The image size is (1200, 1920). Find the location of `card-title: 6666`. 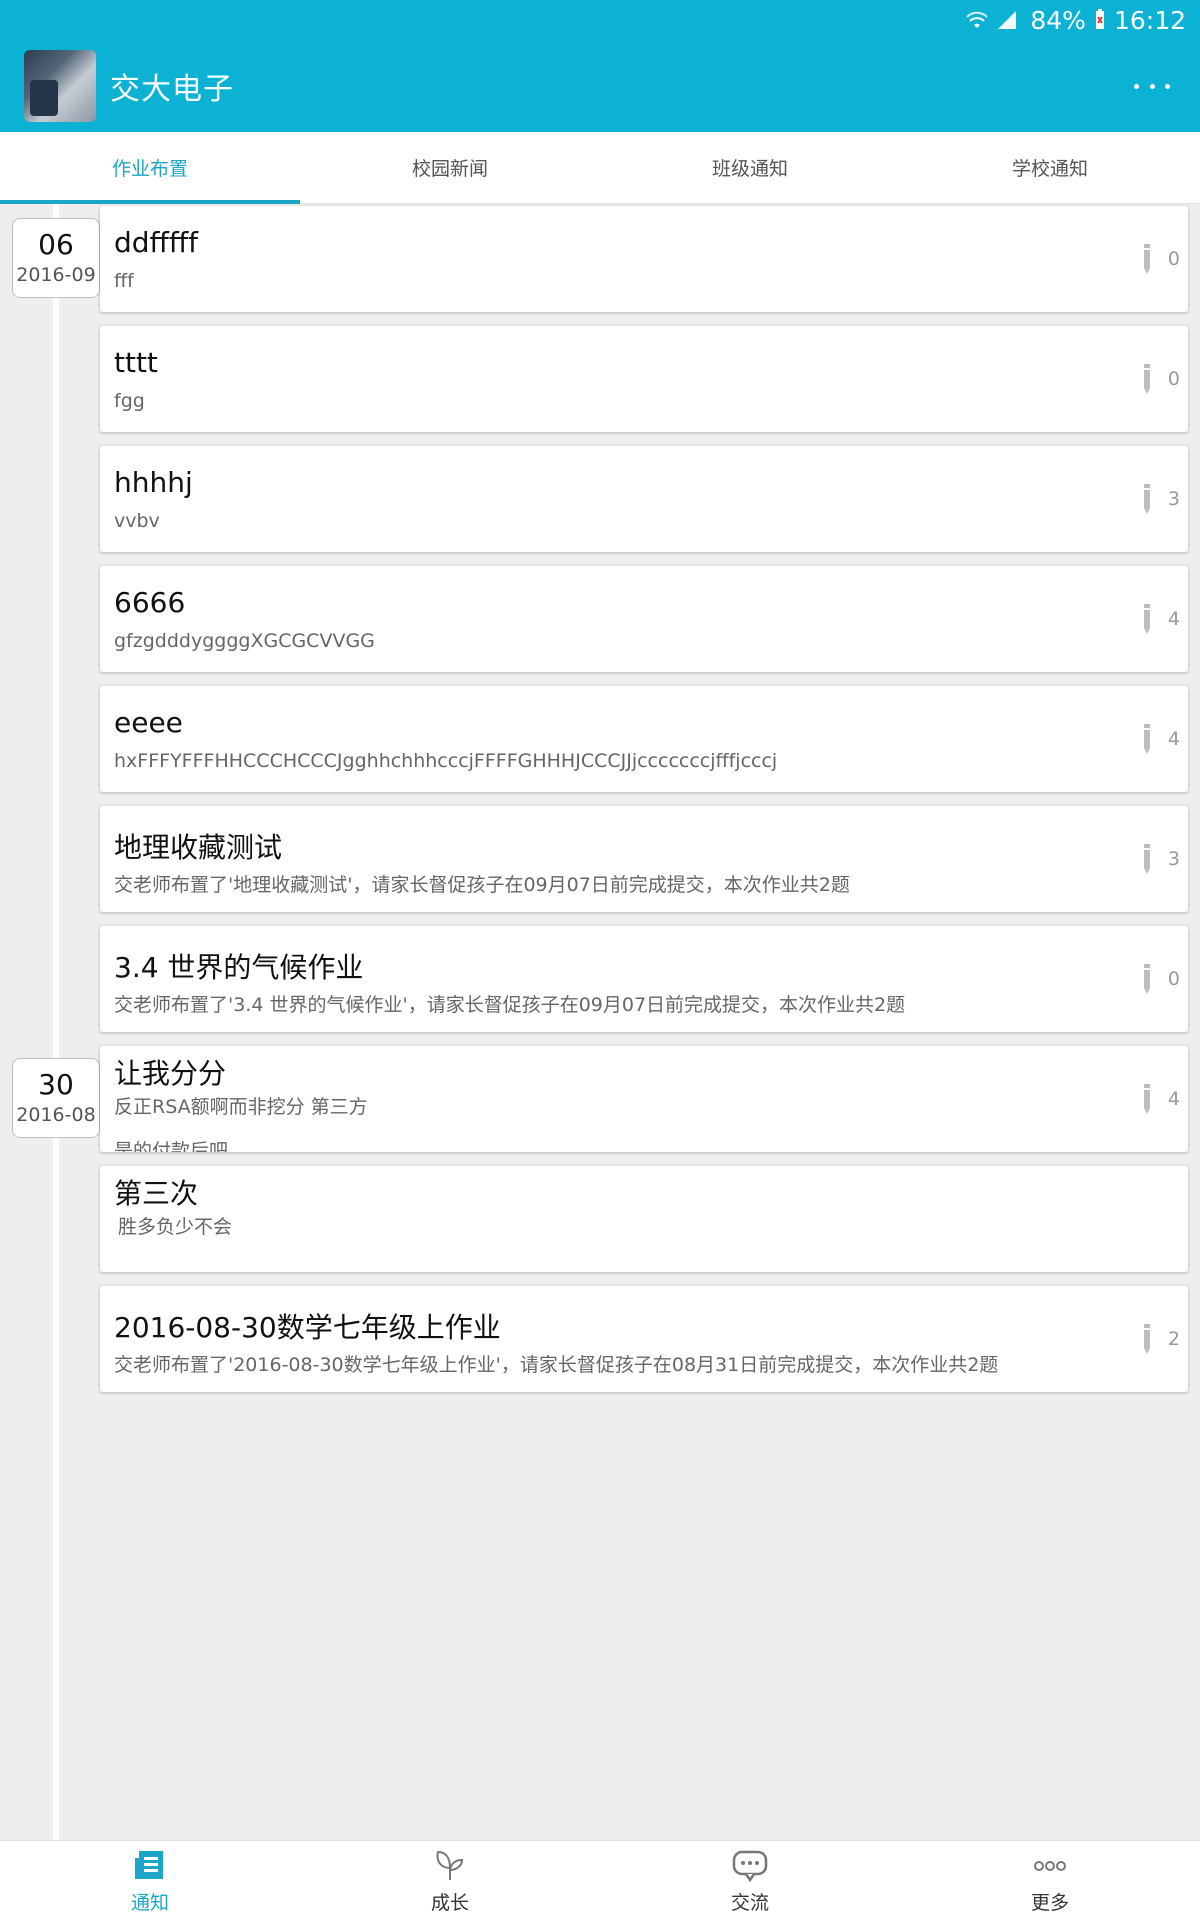

card-title: 6666 is located at coordinates (150, 602).